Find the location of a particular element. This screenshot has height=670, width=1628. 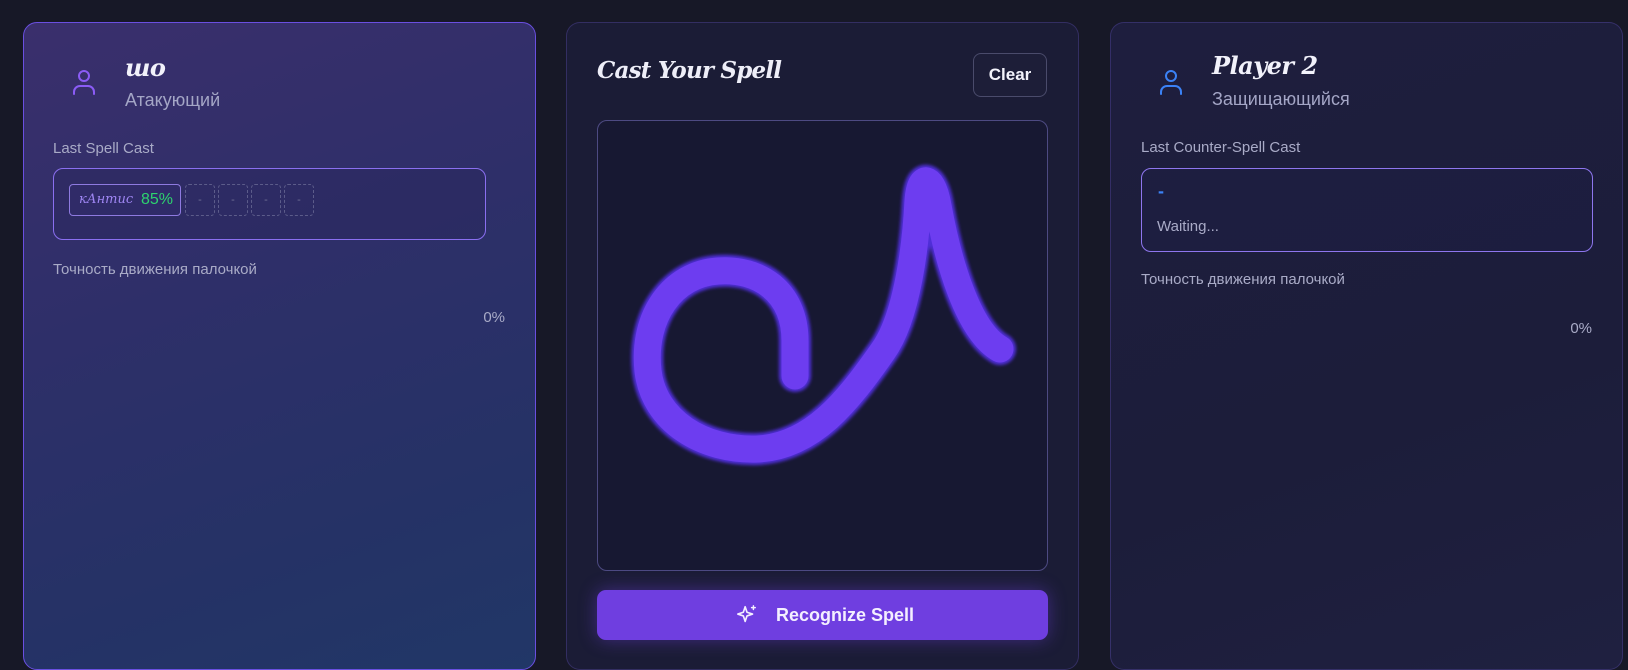

cast-title: Cast Your Spell is located at coordinates (689, 70).